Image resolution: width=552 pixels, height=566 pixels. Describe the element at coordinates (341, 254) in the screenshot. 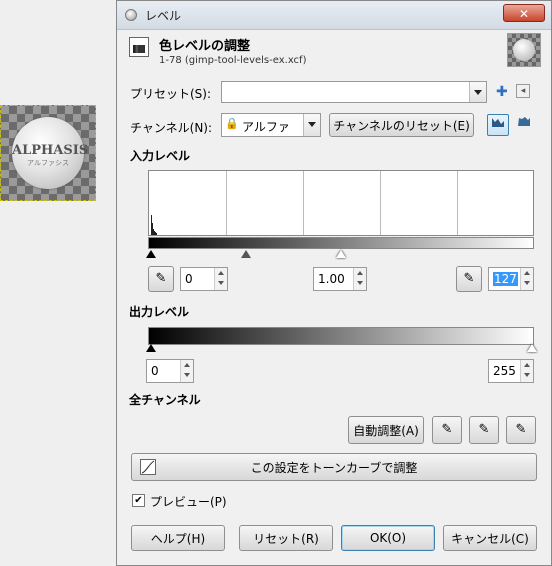

I see `input-high-handle` at that location.